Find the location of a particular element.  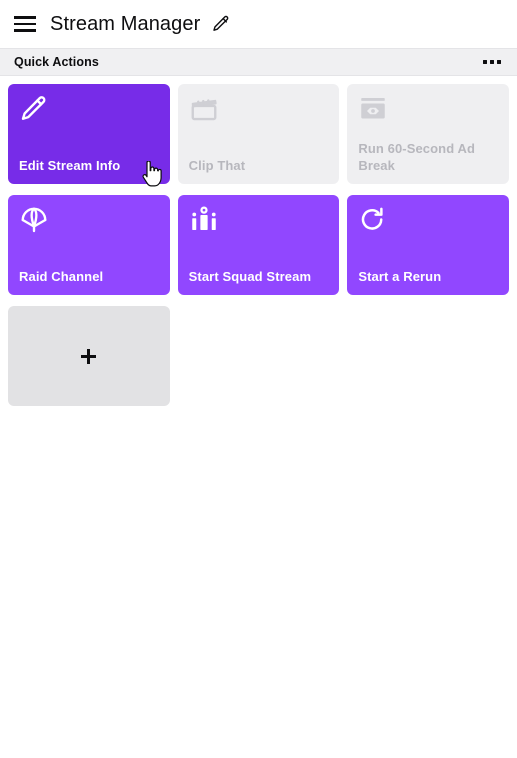

section-title: Quick Actions is located at coordinates (56, 62).